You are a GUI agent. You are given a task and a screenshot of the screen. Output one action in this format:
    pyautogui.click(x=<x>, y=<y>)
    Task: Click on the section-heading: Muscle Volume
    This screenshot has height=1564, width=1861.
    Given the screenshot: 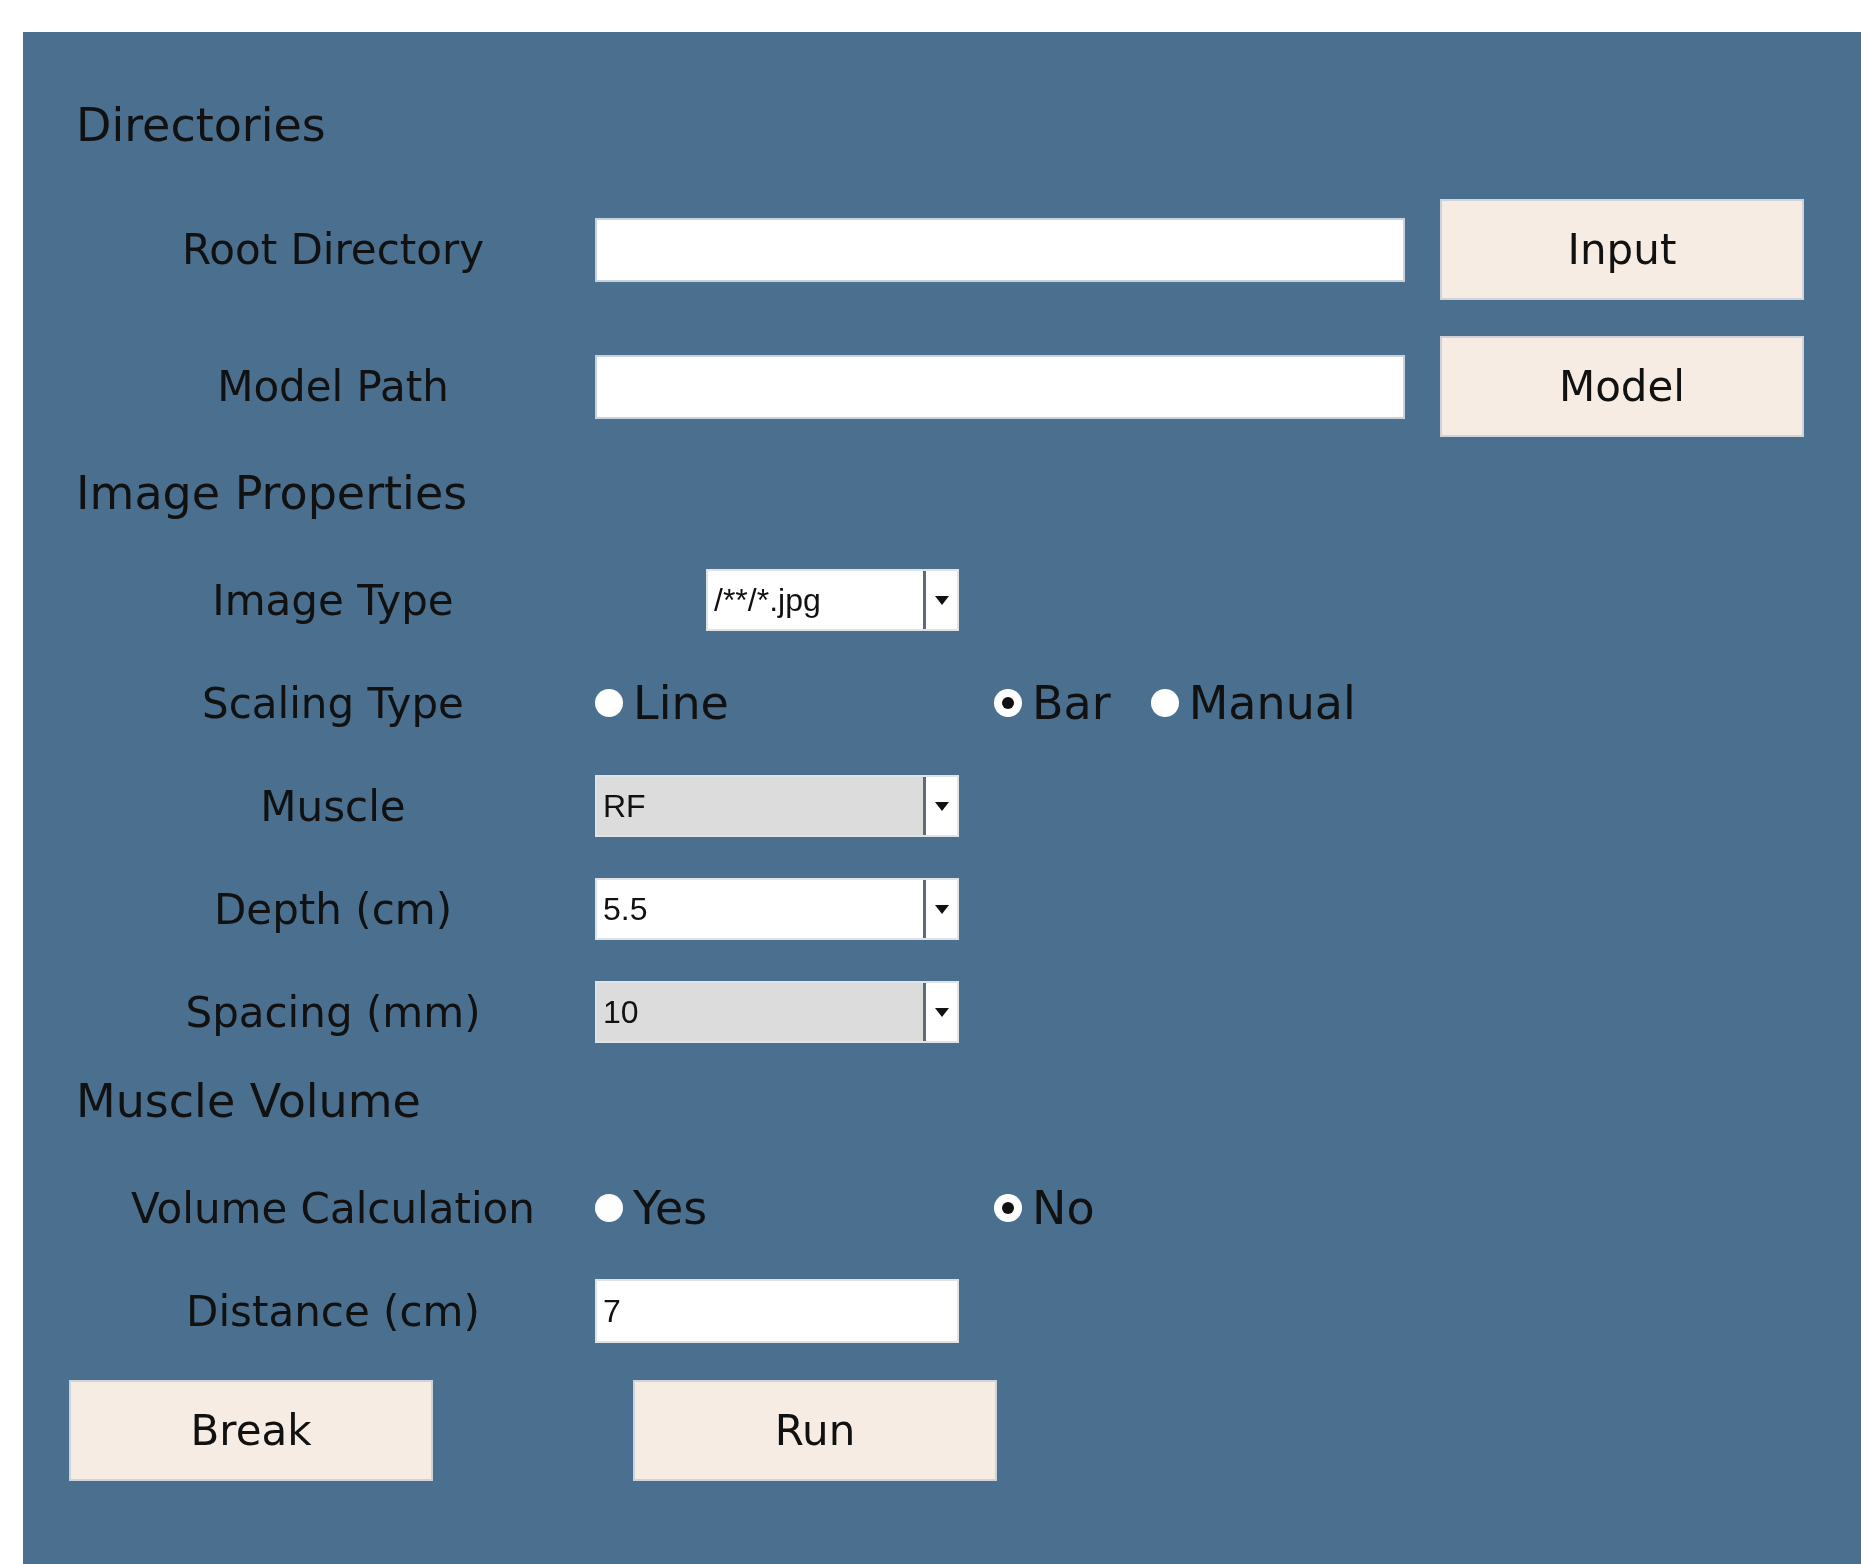 What is the action you would take?
    pyautogui.click(x=248, y=1101)
    